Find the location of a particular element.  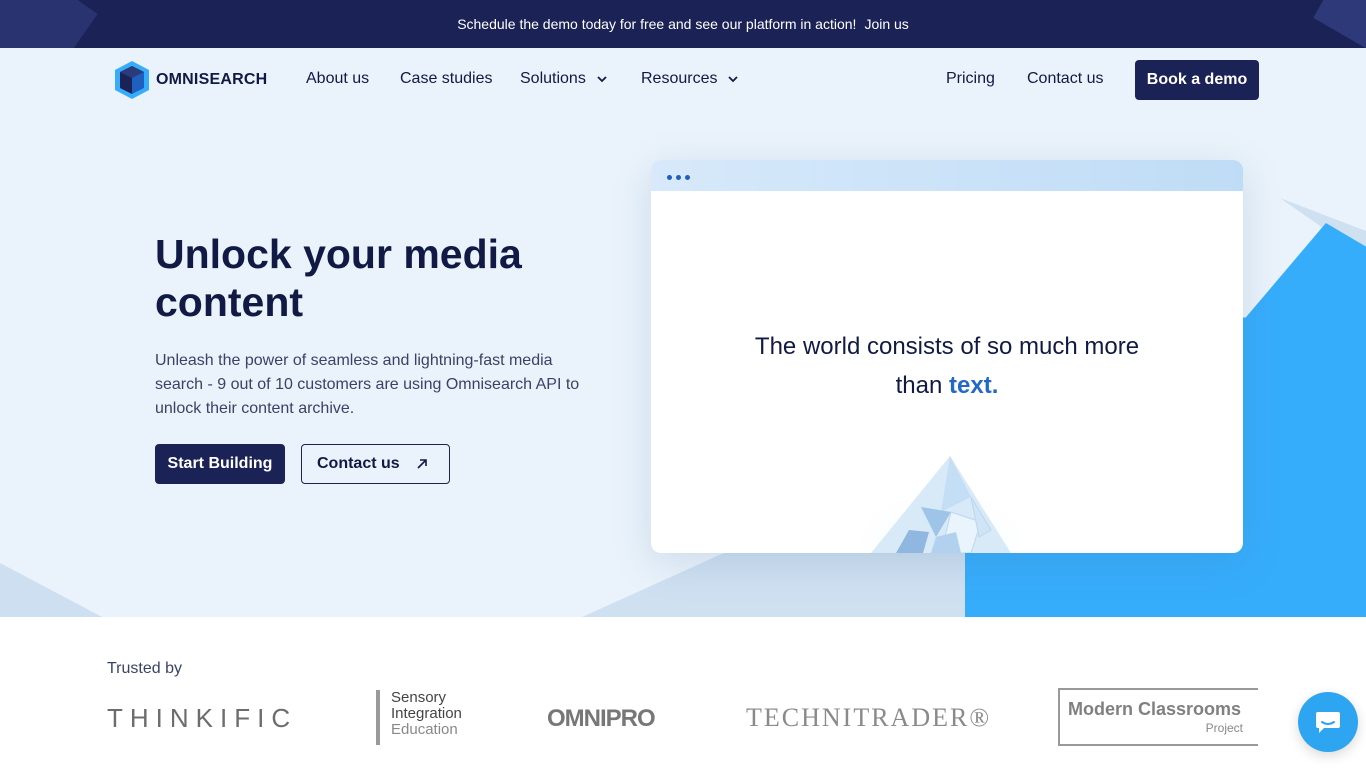

hero-title: Unlock your media content is located at coordinates (338, 278).